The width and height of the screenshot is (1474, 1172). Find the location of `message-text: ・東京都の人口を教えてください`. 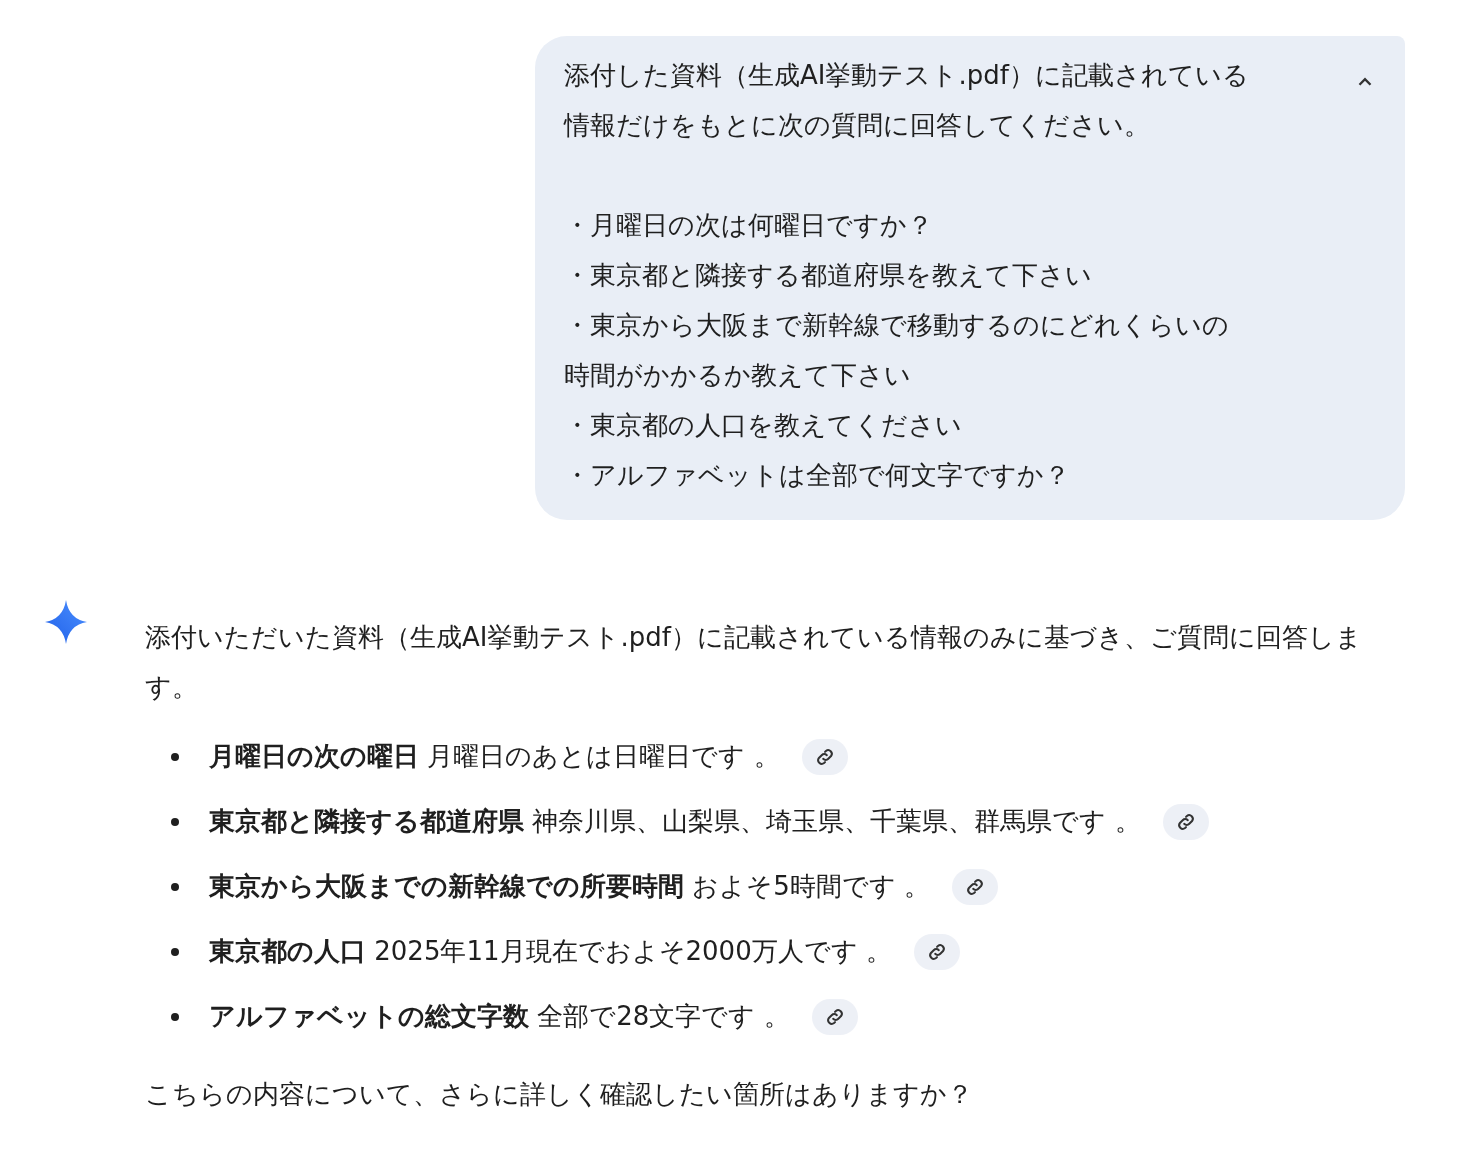

message-text: ・東京都の人口を教えてください is located at coordinates (763, 425).